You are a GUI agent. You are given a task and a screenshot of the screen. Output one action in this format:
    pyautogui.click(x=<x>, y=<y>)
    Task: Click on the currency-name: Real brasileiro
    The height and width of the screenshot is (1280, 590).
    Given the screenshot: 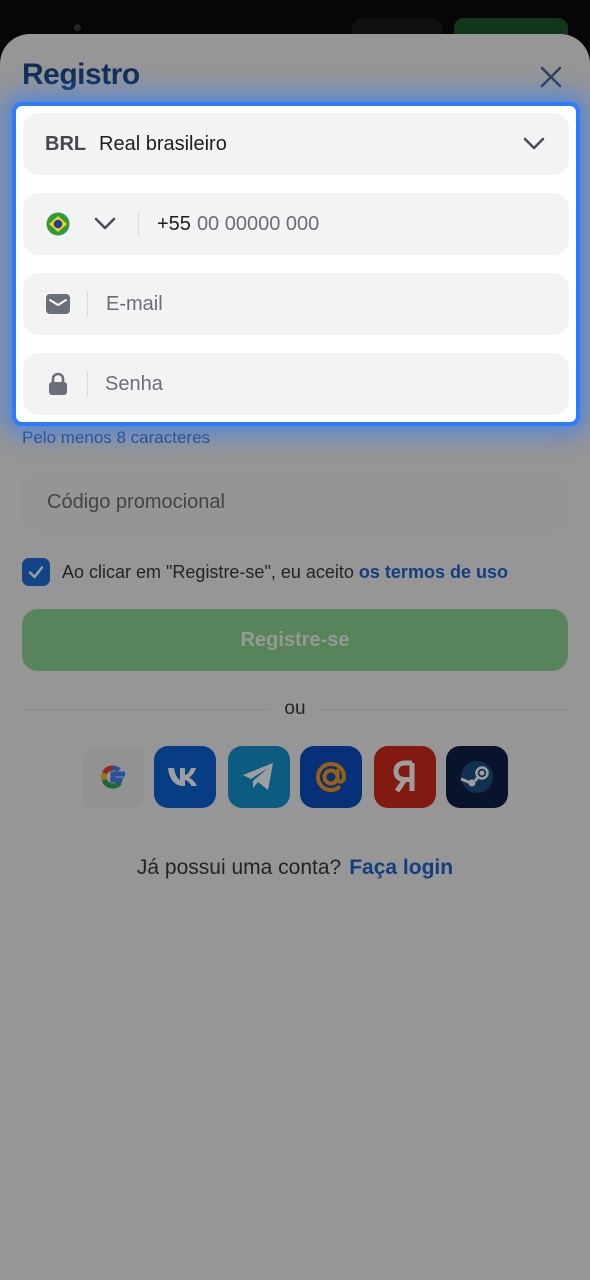 What is the action you would take?
    pyautogui.click(x=163, y=143)
    